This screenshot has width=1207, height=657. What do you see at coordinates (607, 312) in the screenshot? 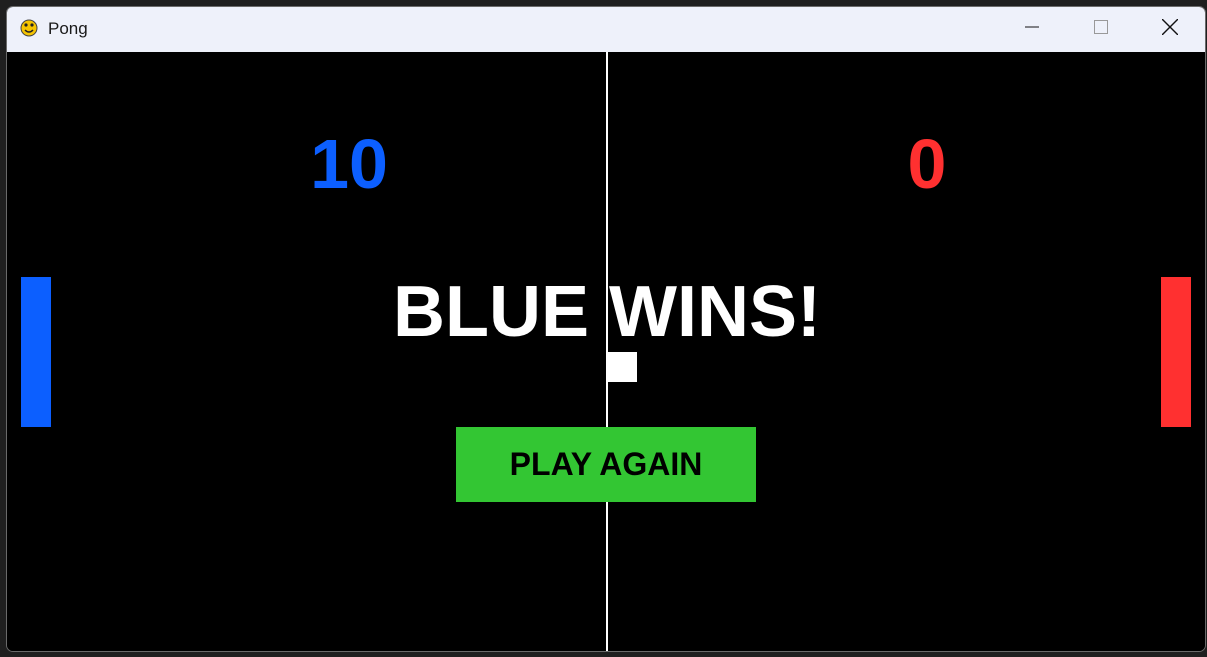
I see `winner-message: BLUE WINS!` at bounding box center [607, 312].